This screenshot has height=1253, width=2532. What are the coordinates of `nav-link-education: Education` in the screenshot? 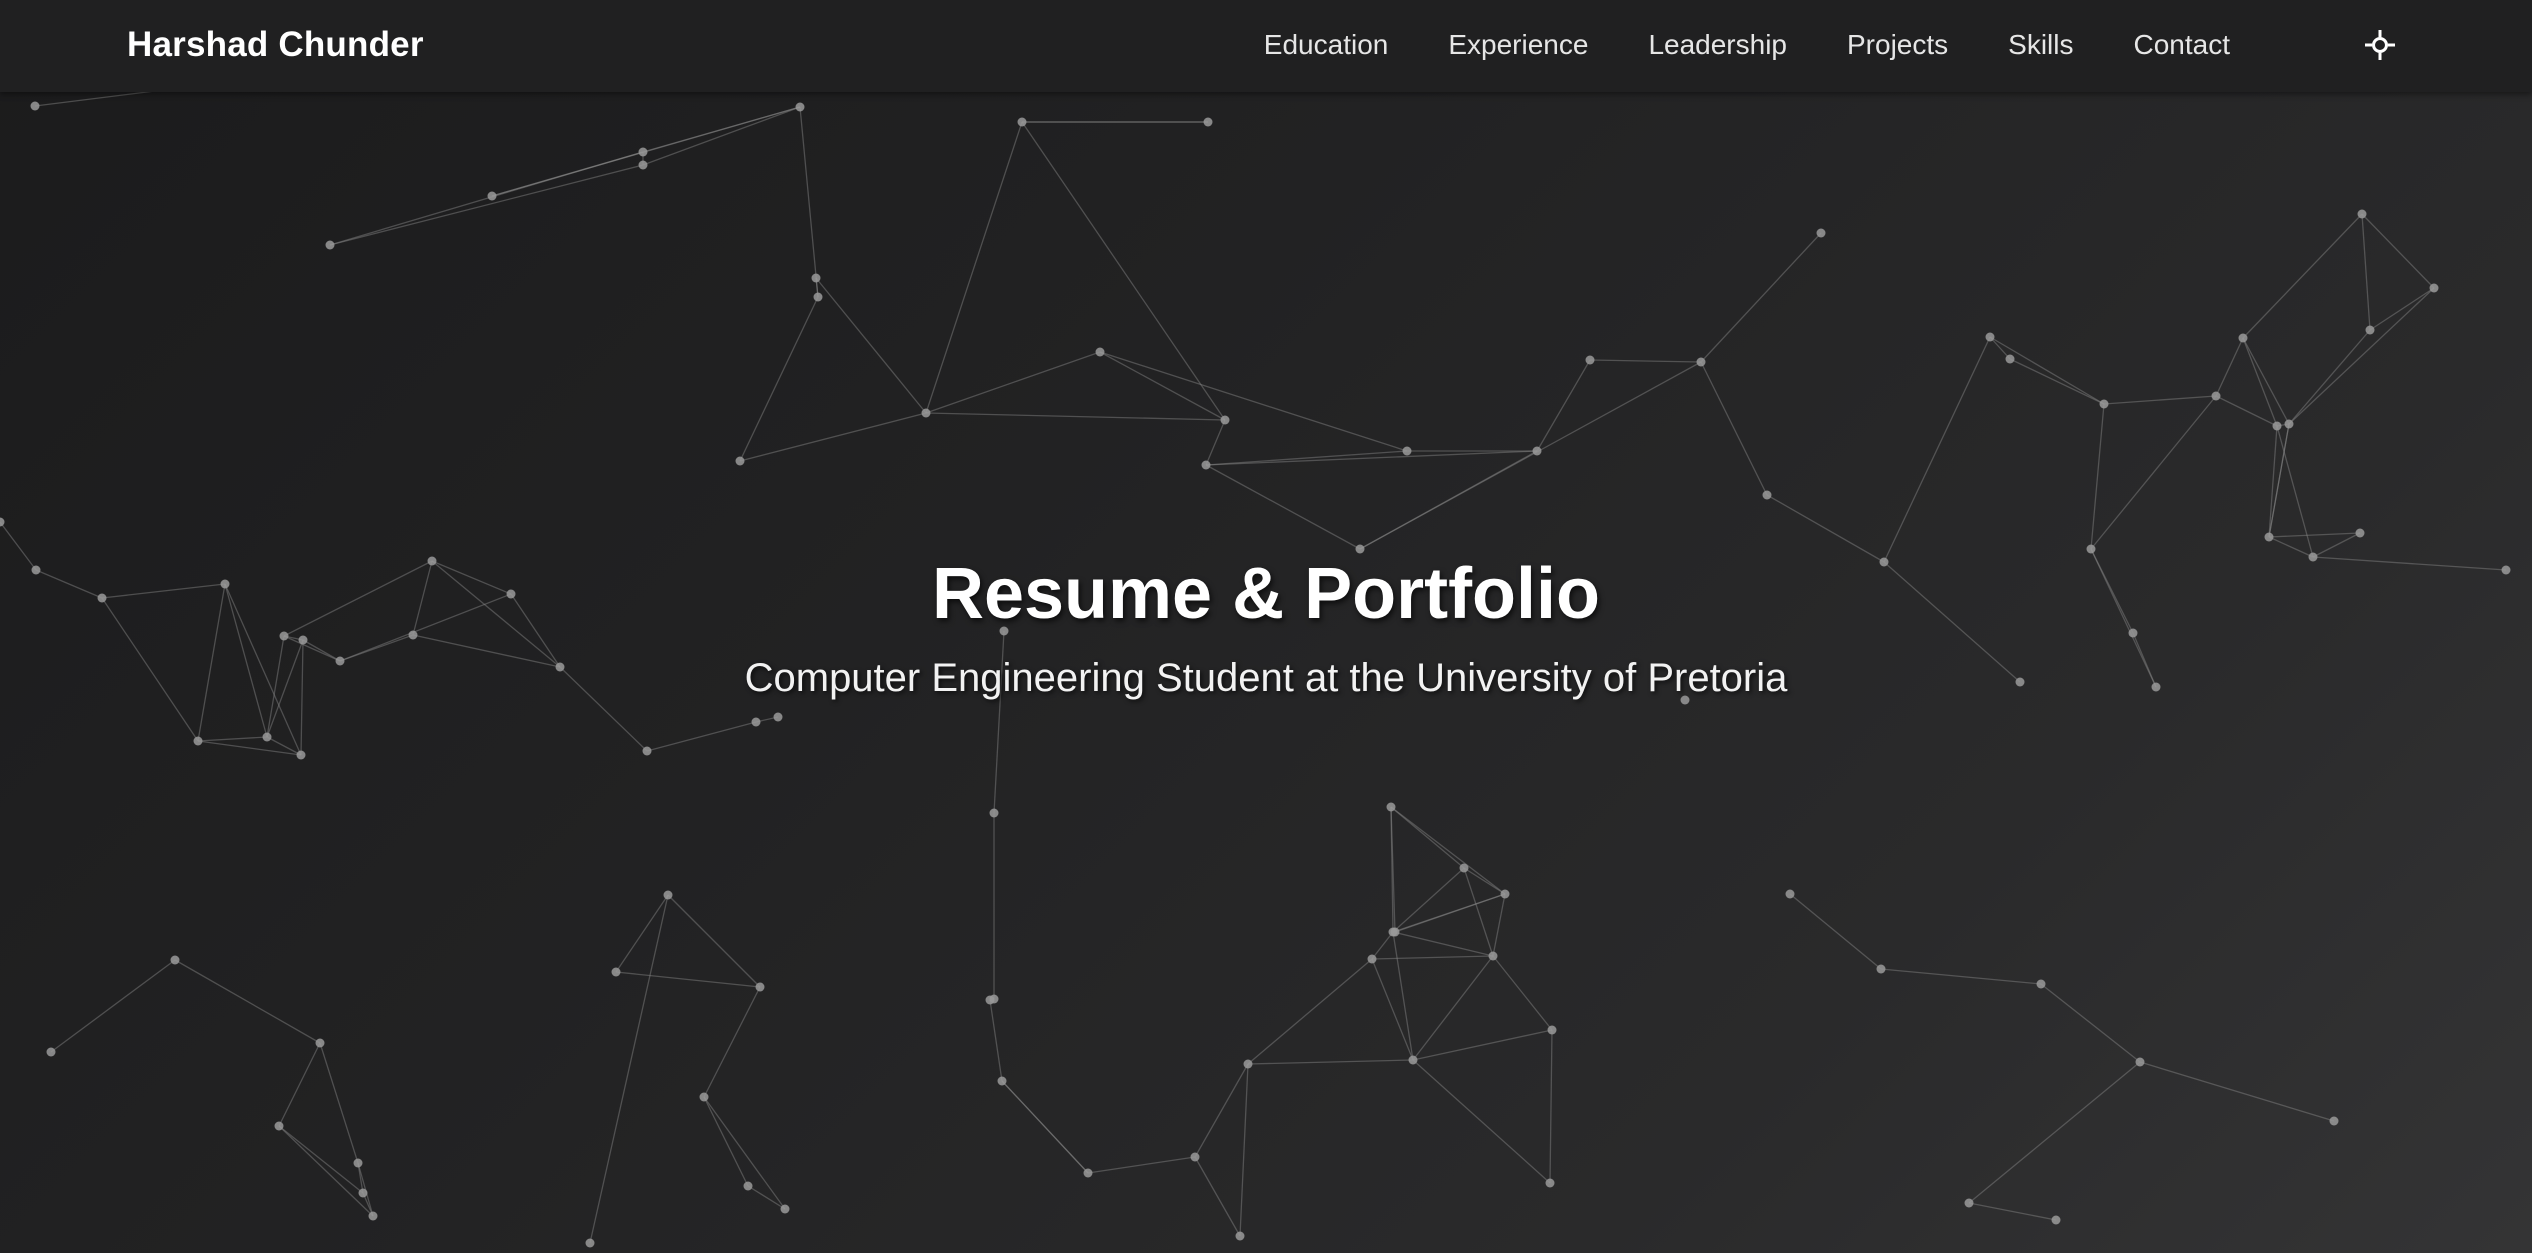 It's located at (1326, 45).